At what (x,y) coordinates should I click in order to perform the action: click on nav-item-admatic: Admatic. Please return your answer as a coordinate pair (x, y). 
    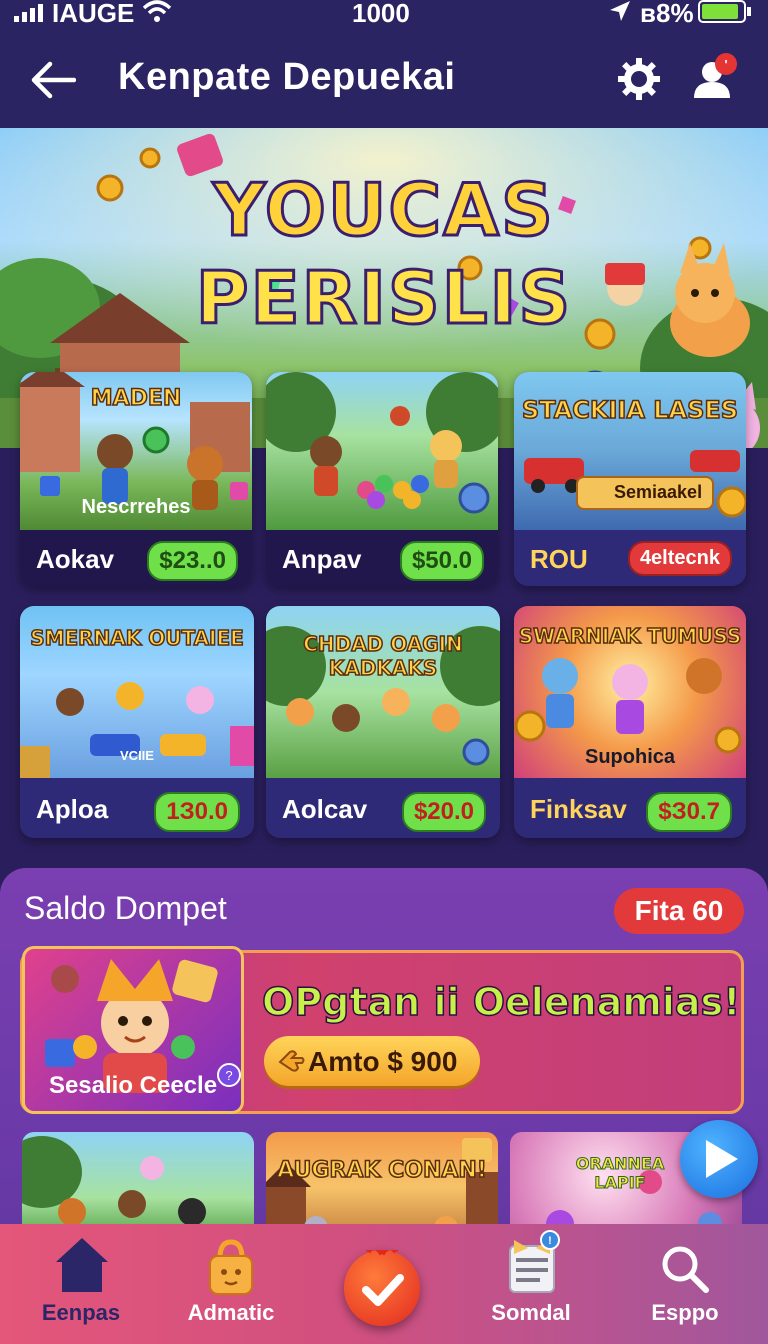
    Looking at the image, I should click on (231, 1284).